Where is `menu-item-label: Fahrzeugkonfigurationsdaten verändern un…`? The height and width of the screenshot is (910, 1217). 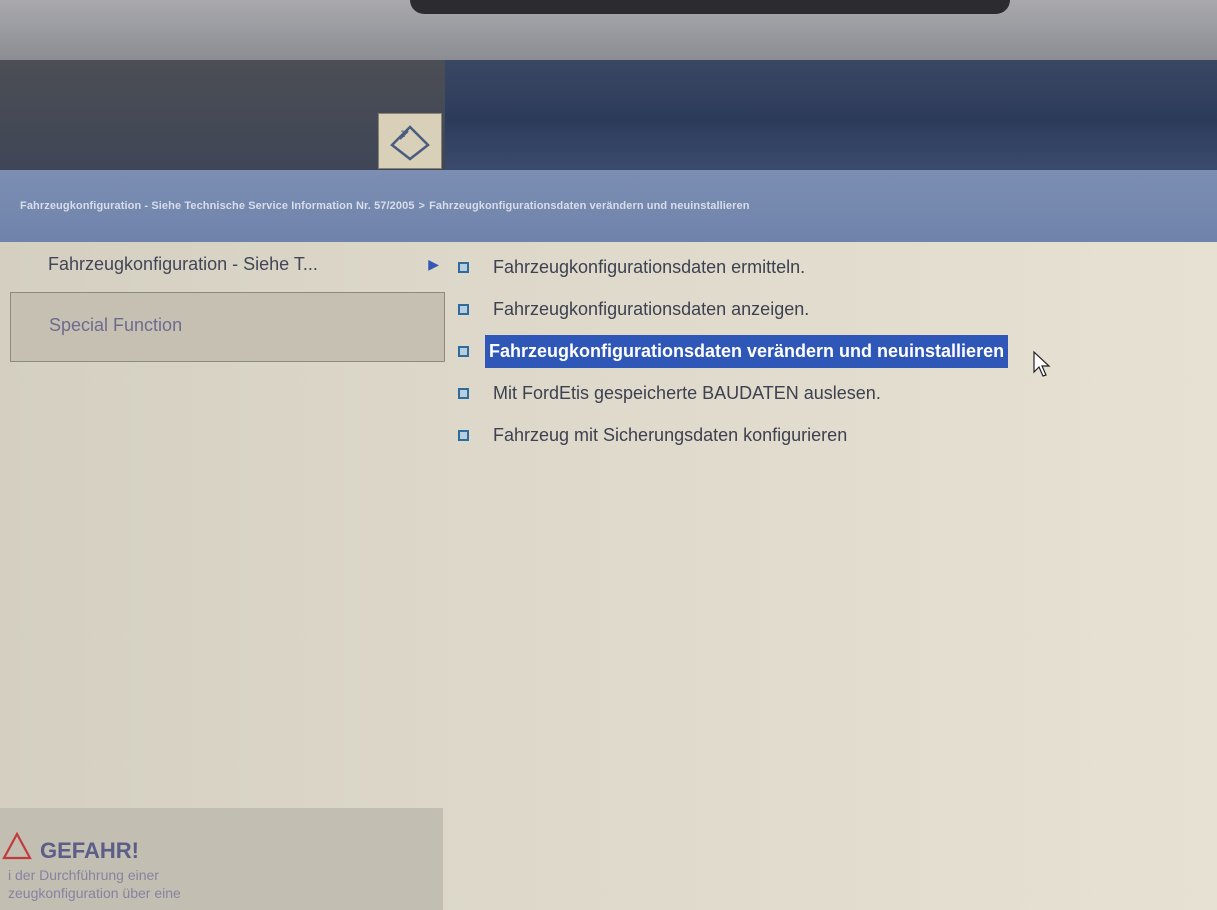 menu-item-label: Fahrzeugkonfigurationsdaten verändern un… is located at coordinates (747, 351).